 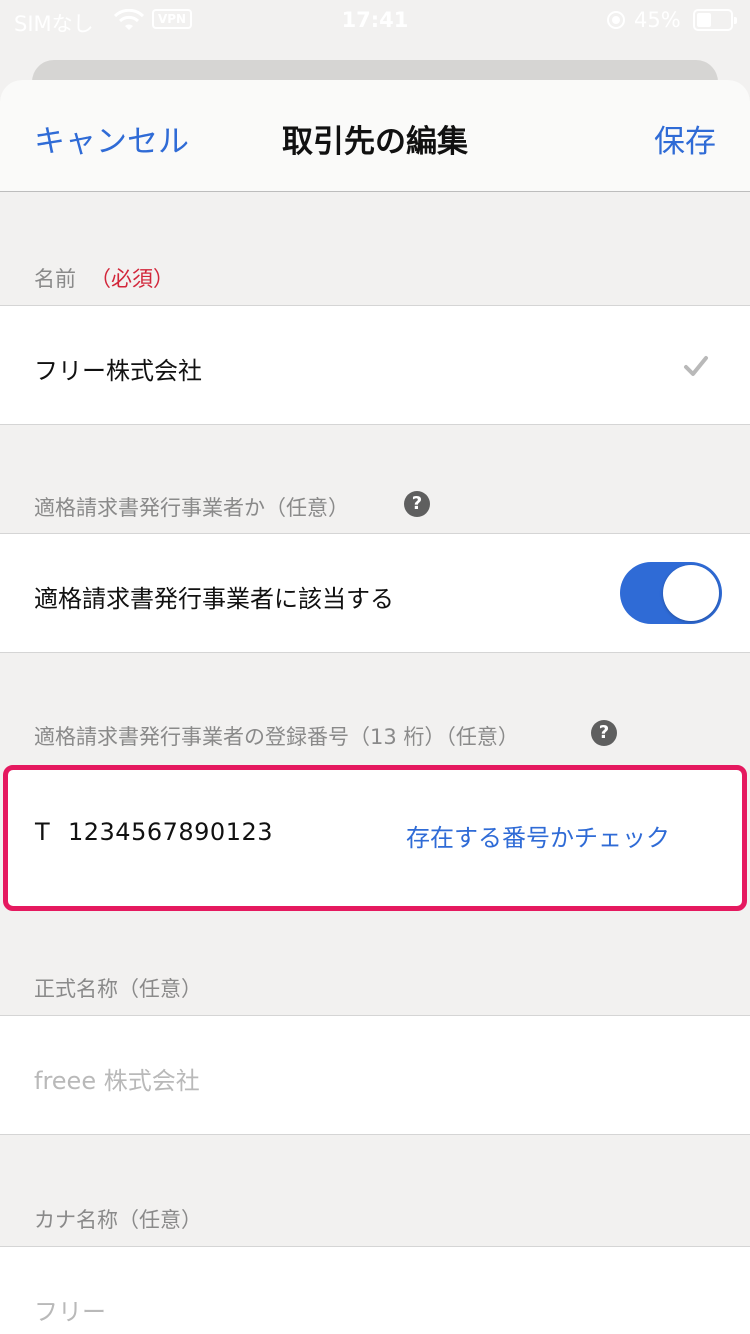 I want to click on kana-name-field: フリー, so click(x=375, y=1290).